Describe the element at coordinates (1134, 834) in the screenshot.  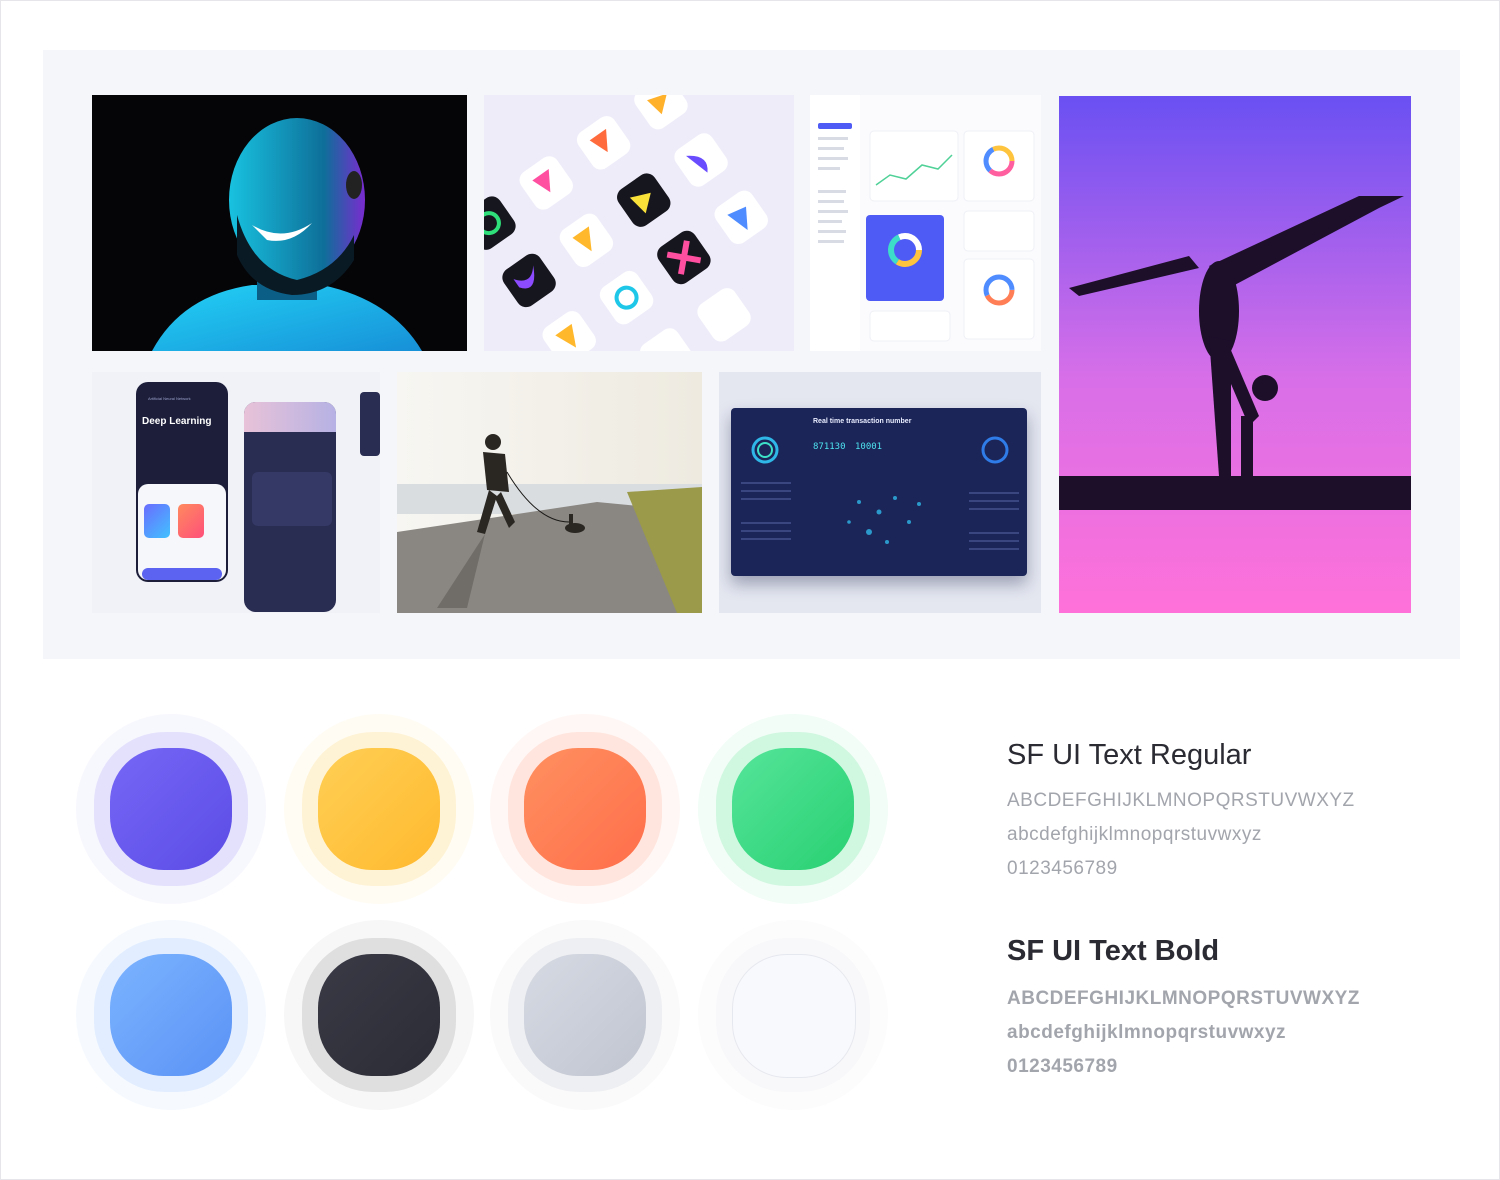
I see `regular-lowercase: abcdefghijklmnopqrstuvwxyz` at that location.